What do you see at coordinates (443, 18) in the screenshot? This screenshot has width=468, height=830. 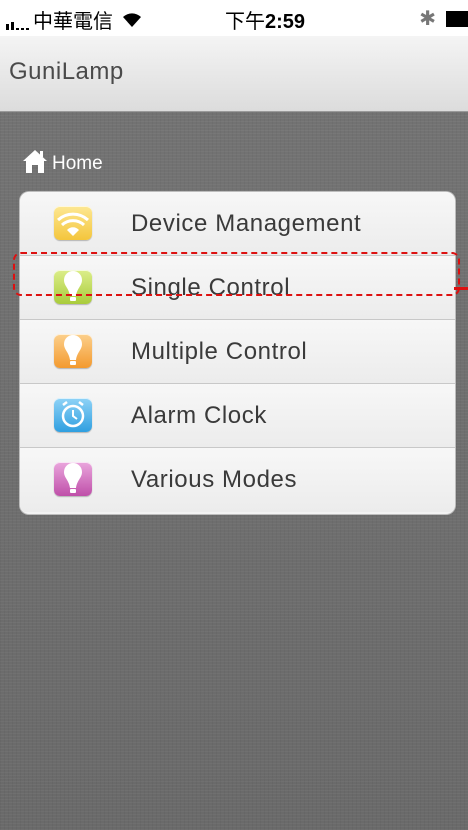 I see `status-right: ✱` at bounding box center [443, 18].